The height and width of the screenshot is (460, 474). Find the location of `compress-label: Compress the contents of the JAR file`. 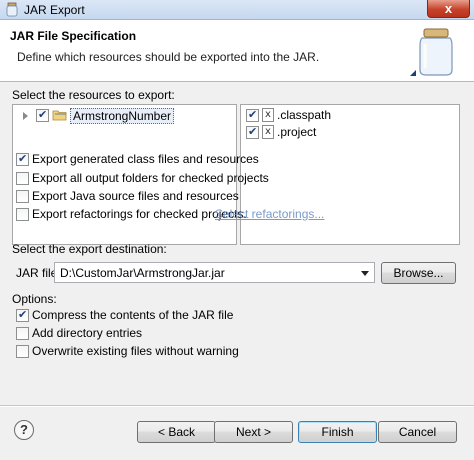

compress-label: Compress the contents of the JAR file is located at coordinates (132, 315).